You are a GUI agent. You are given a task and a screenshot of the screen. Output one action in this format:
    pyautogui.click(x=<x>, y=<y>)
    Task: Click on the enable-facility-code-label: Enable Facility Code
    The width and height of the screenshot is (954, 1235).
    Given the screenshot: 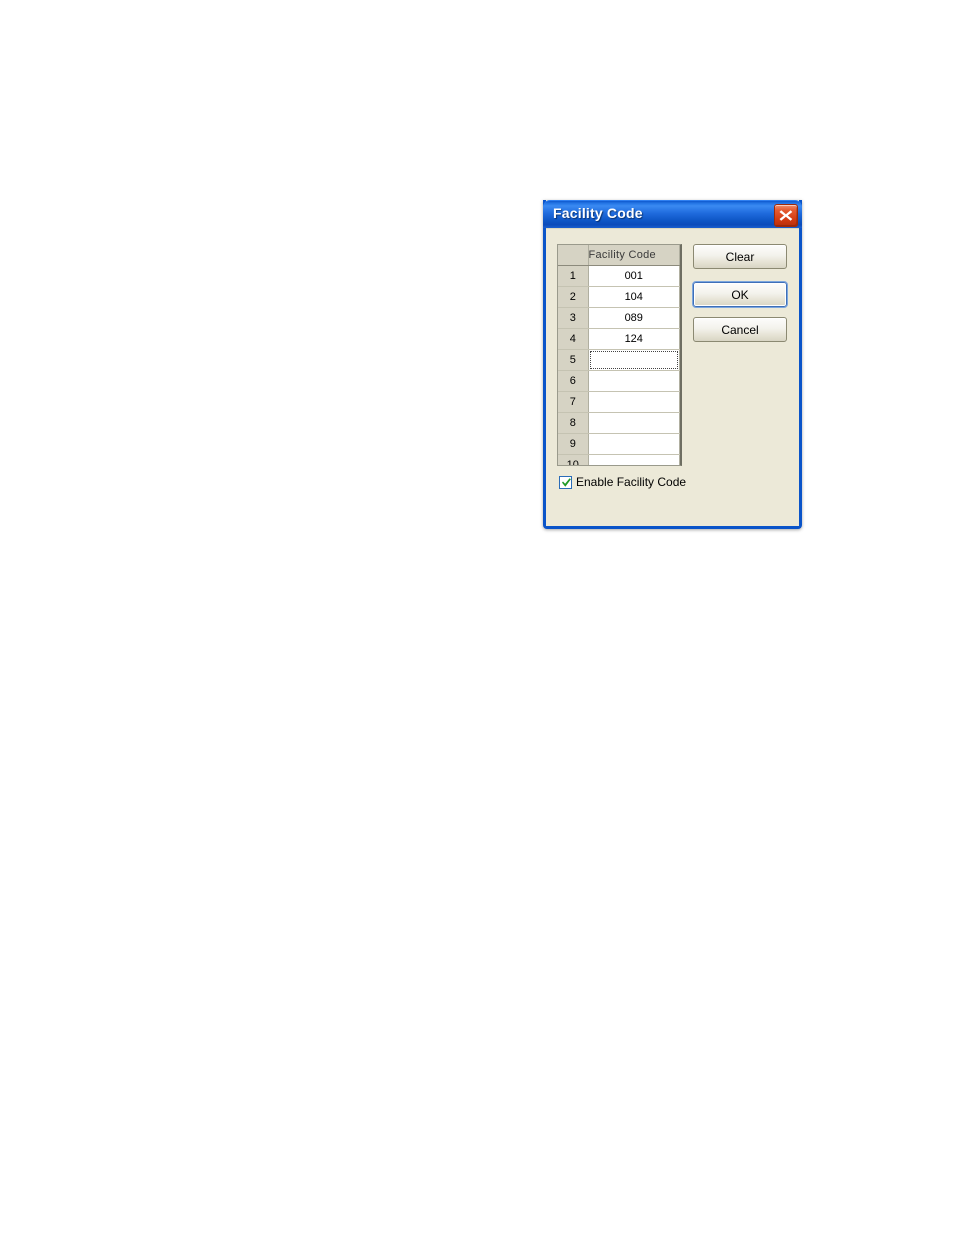 What is the action you would take?
    pyautogui.click(x=631, y=482)
    